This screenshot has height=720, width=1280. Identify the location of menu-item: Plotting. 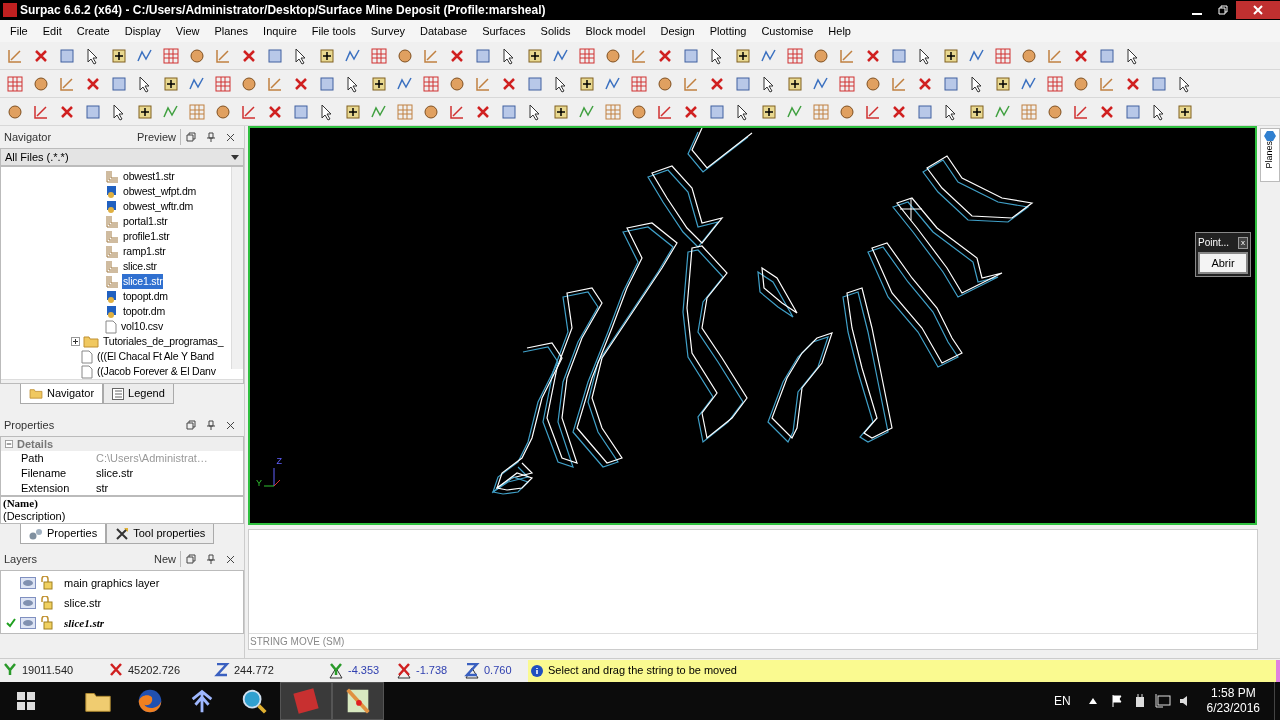
(728, 31).